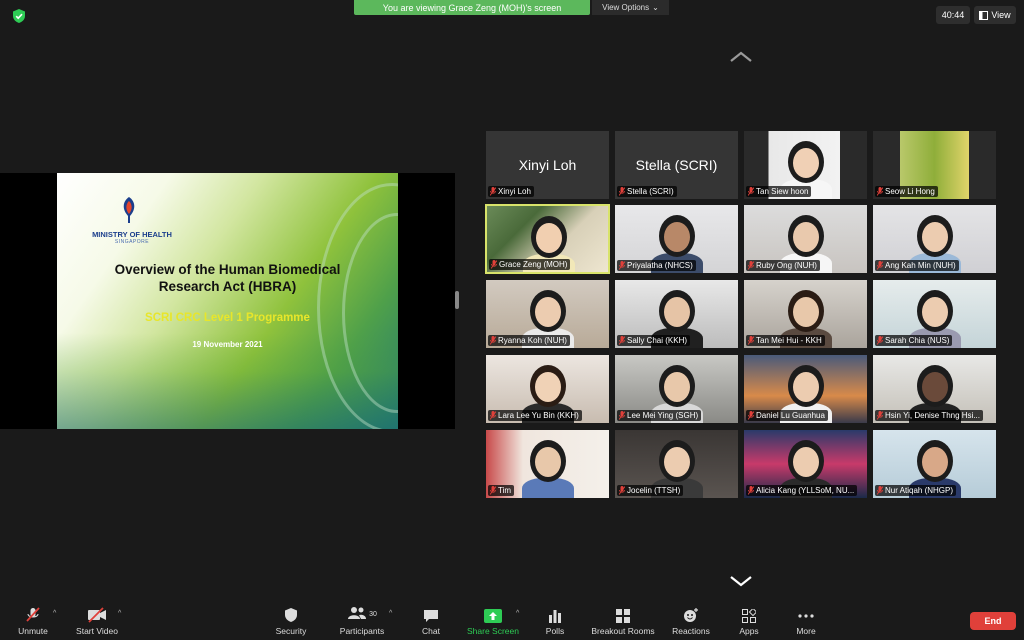 The height and width of the screenshot is (640, 1024). What do you see at coordinates (663, 415) in the screenshot?
I see `participant-name: Lee Mei Ying (SGH)` at bounding box center [663, 415].